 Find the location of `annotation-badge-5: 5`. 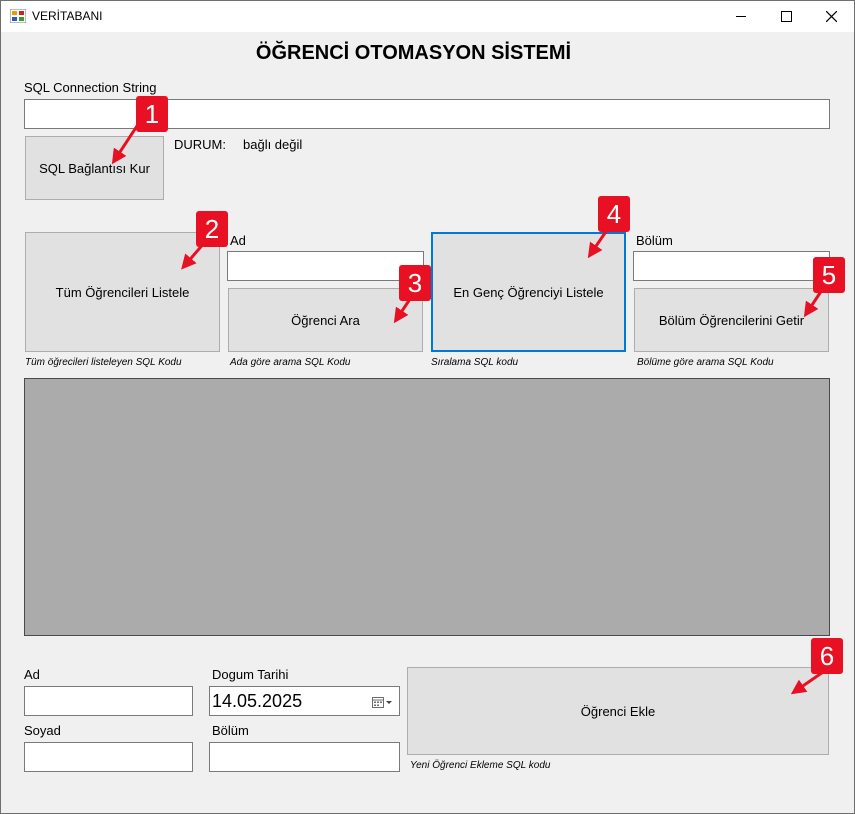

annotation-badge-5: 5 is located at coordinates (829, 275).